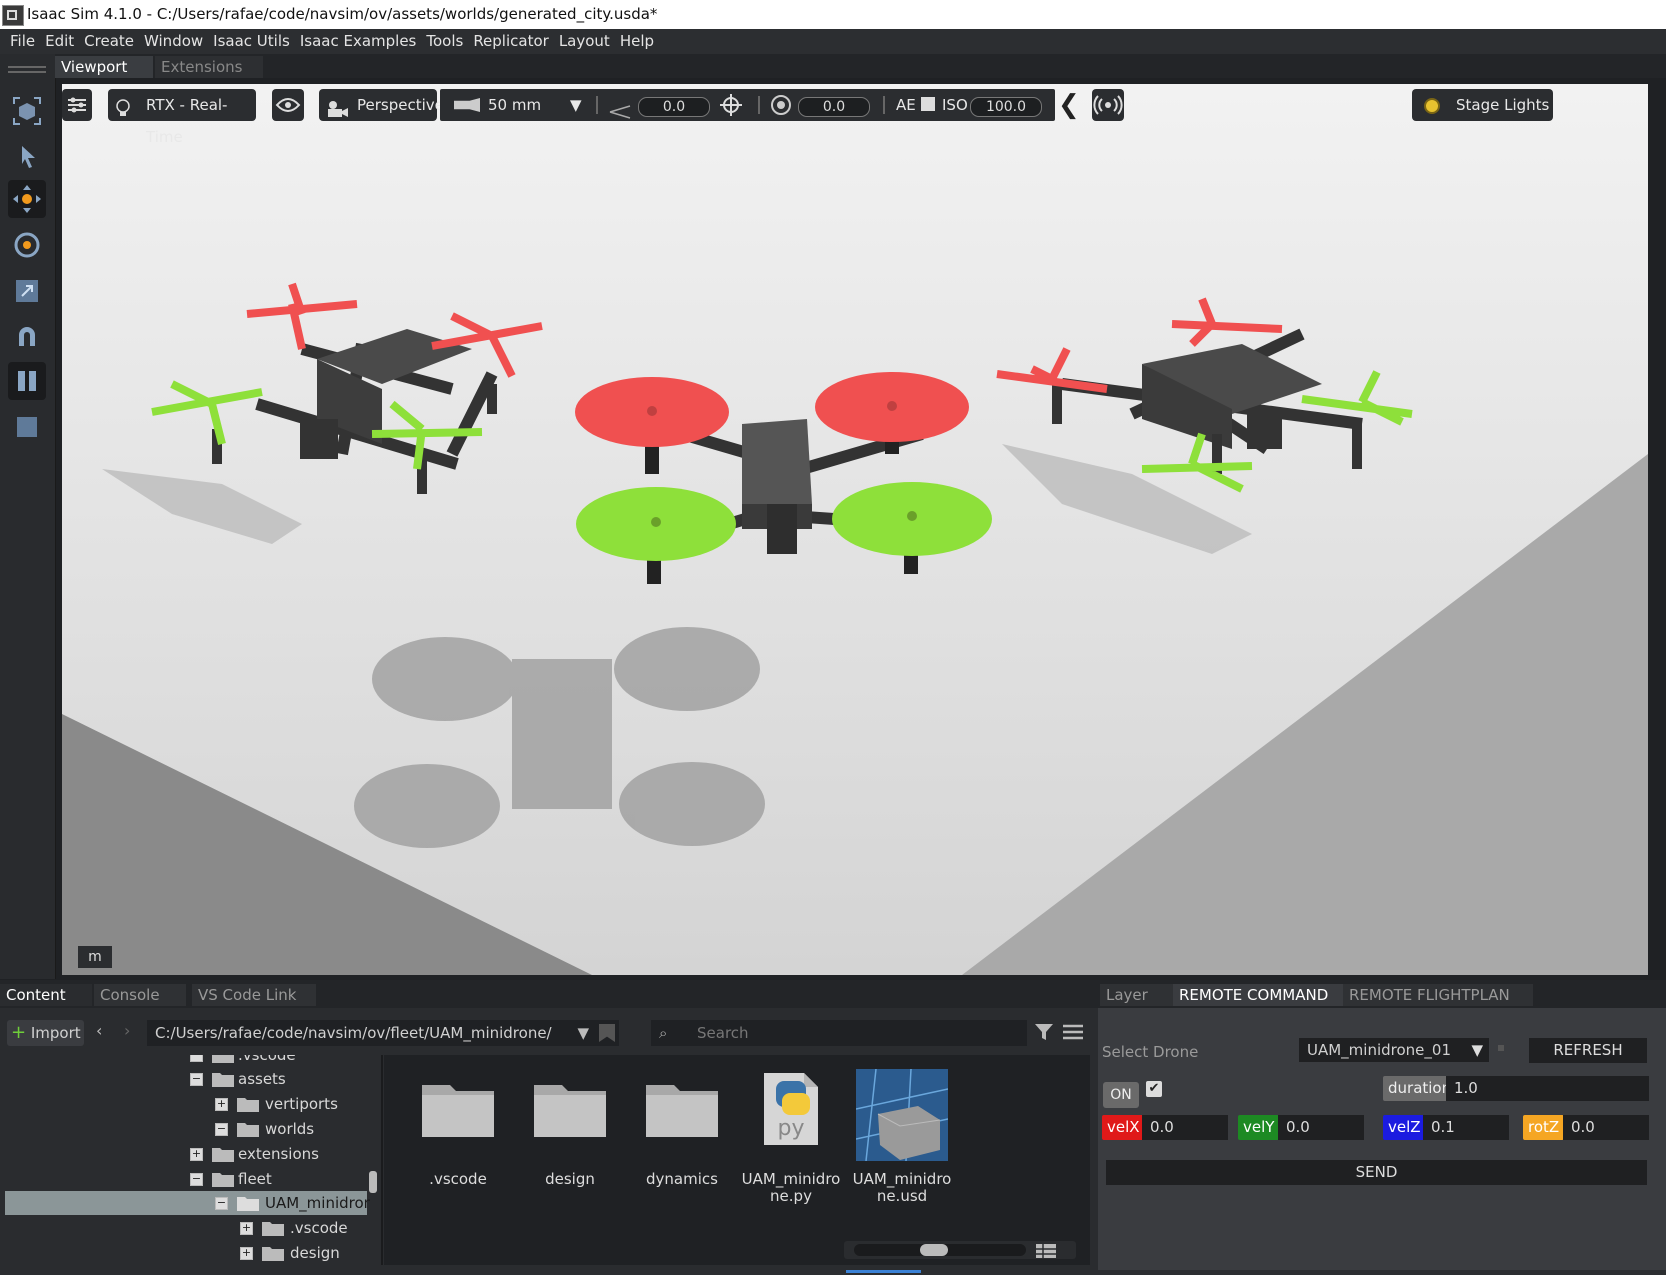 The height and width of the screenshot is (1275, 1666). I want to click on rotz-field: 0.0, so click(1606, 1127).